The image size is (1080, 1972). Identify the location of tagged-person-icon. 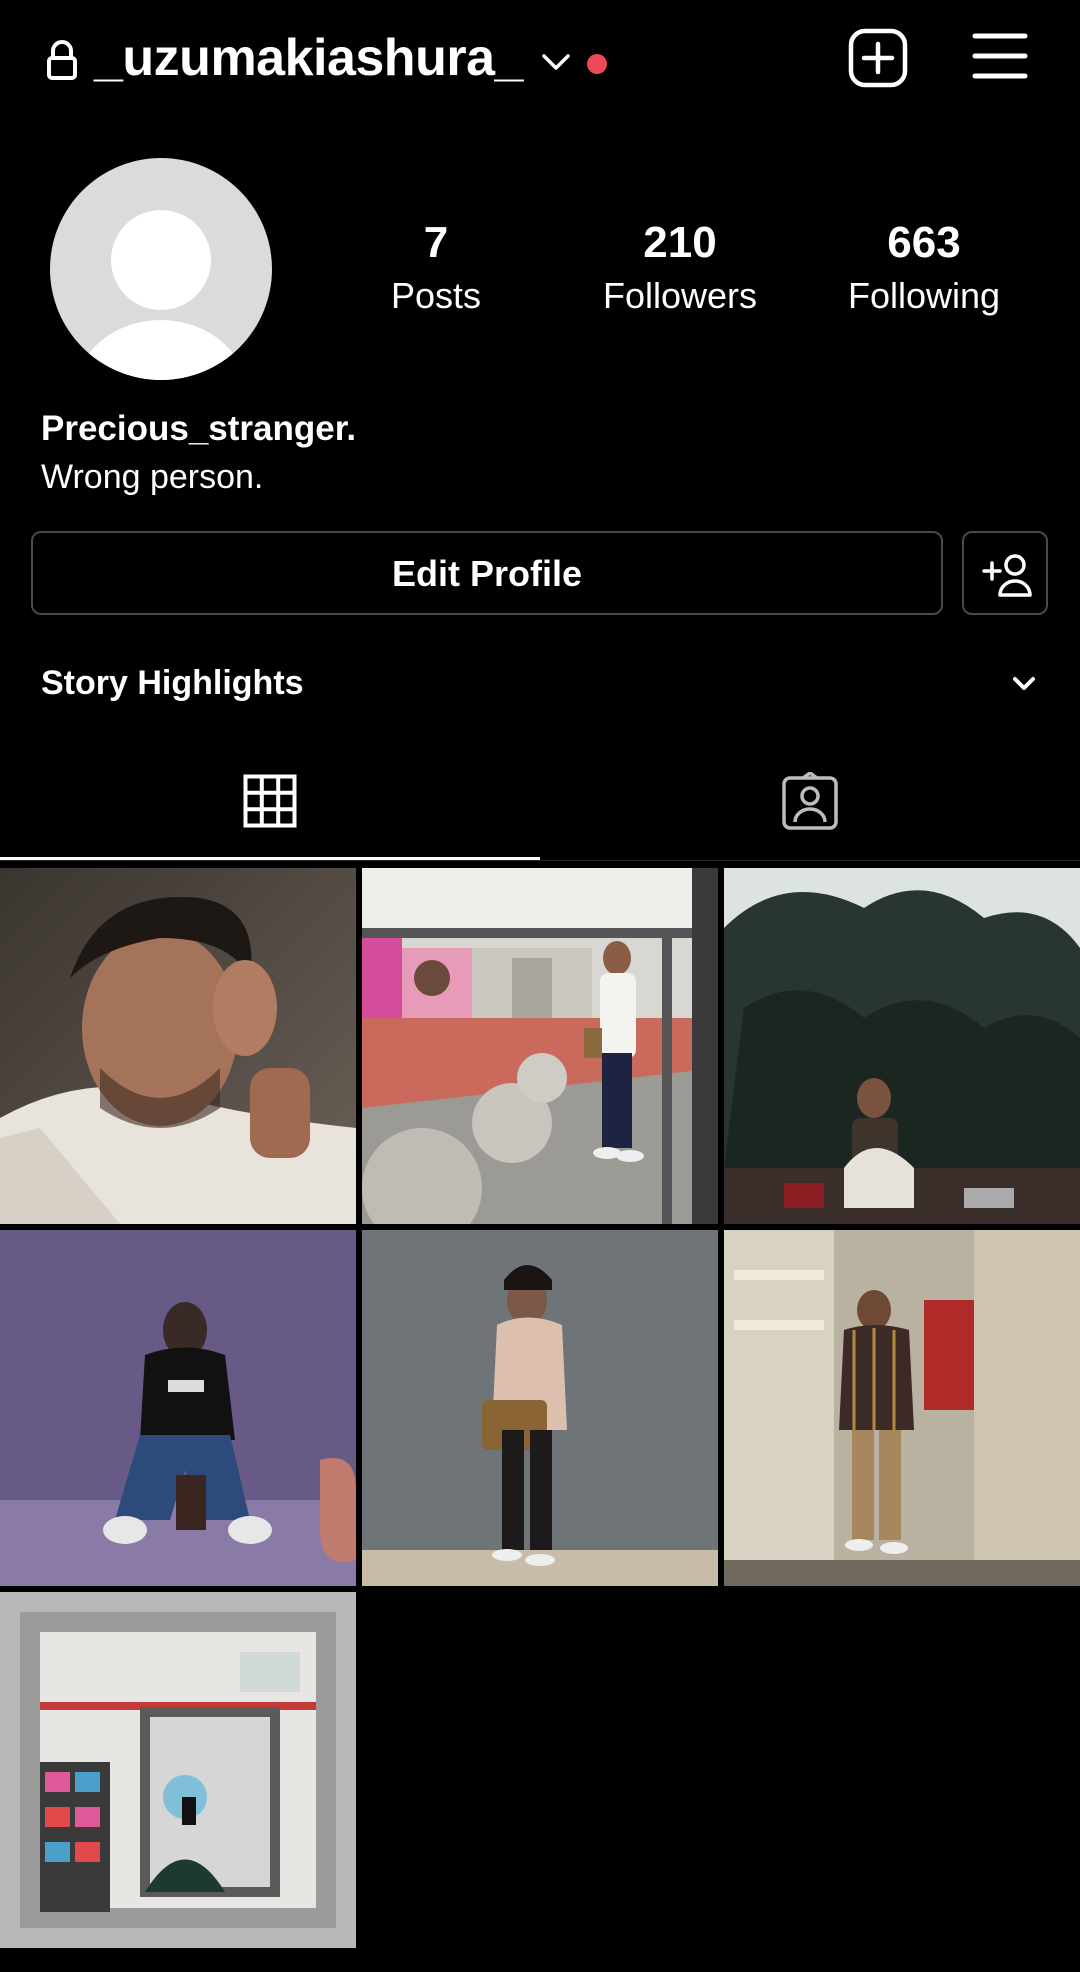
(810, 801).